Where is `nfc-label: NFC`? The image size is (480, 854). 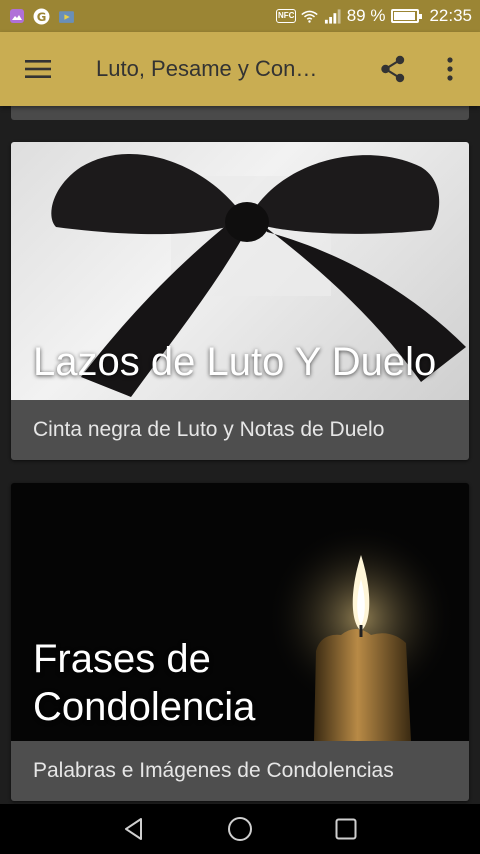
nfc-label: NFC is located at coordinates (286, 16).